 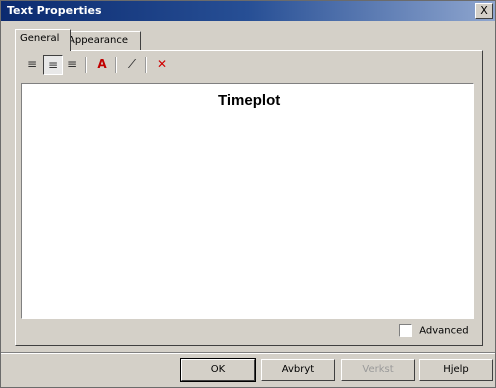 I want to click on align-right-icon: ≡, so click(x=72, y=64).